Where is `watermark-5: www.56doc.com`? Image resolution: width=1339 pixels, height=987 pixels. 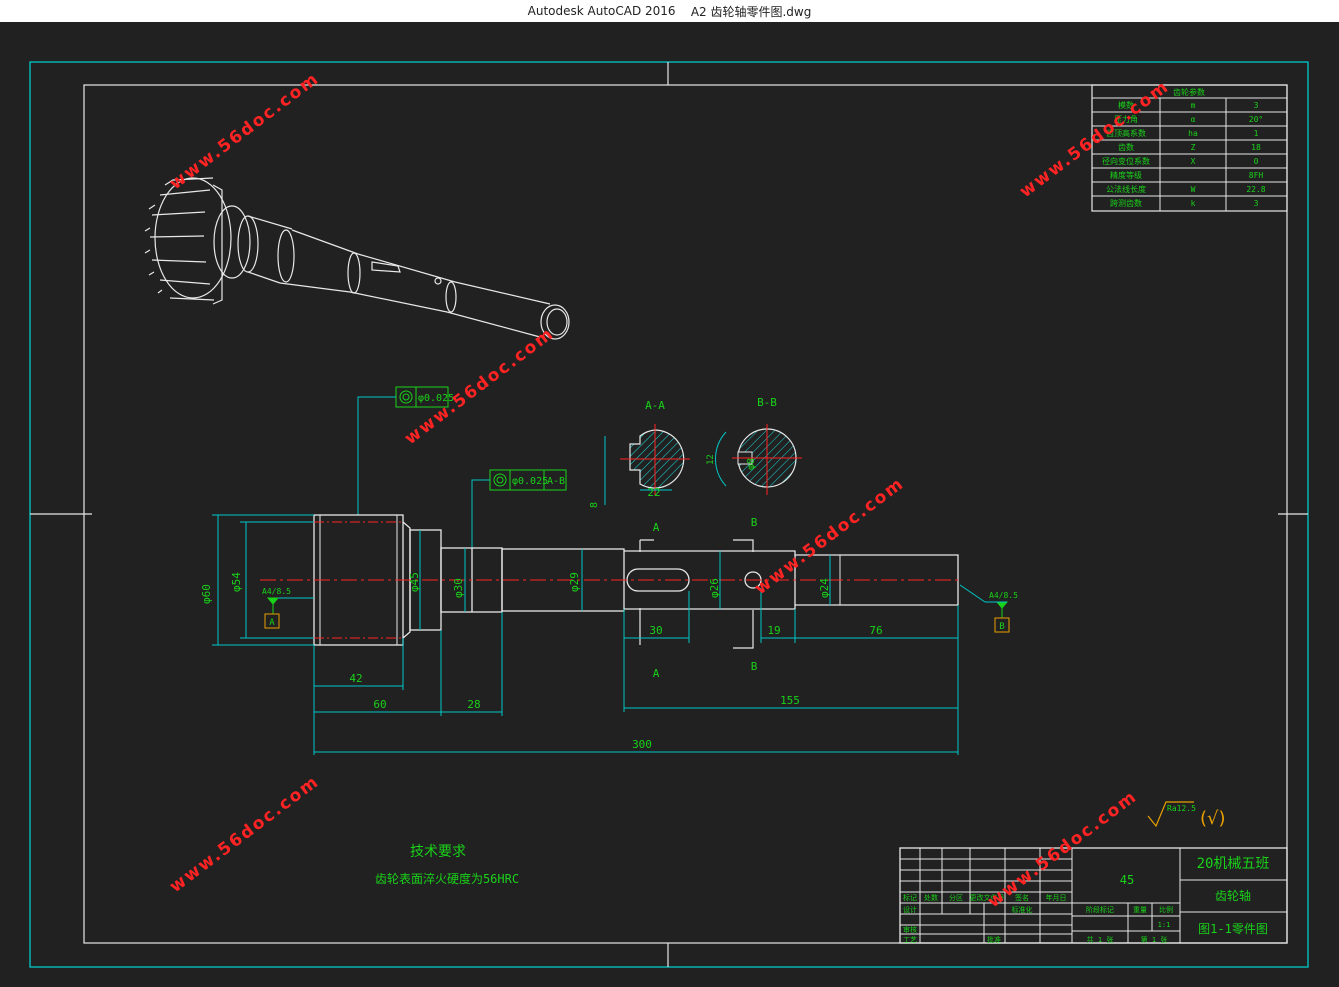
watermark-5: www.56doc.com is located at coordinates (244, 834).